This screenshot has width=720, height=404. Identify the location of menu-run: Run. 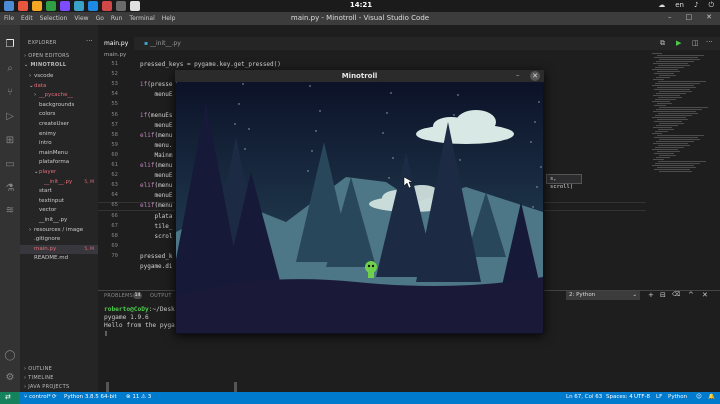
(117, 18).